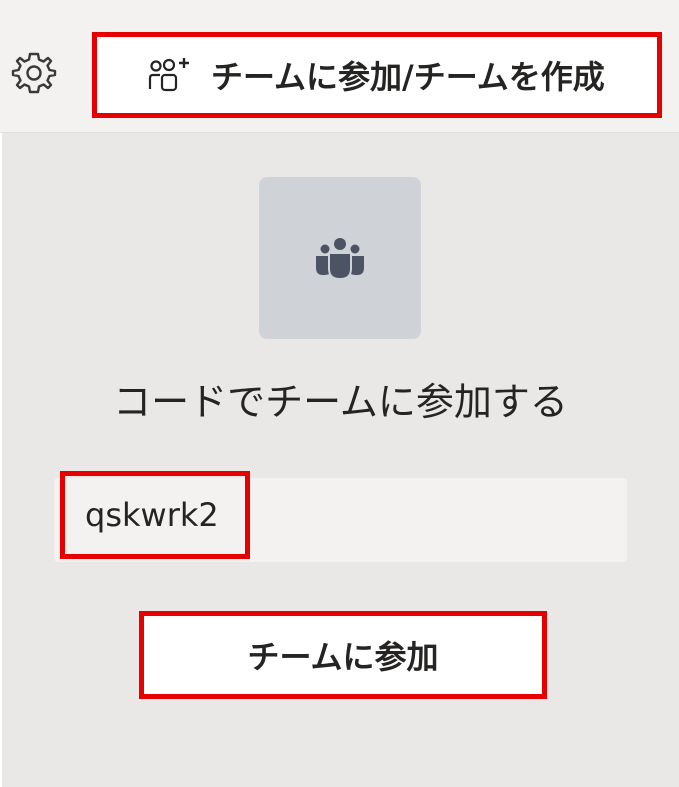 The width and height of the screenshot is (679, 787). Describe the element at coordinates (171, 75) in the screenshot. I see `people-add-icon` at that location.